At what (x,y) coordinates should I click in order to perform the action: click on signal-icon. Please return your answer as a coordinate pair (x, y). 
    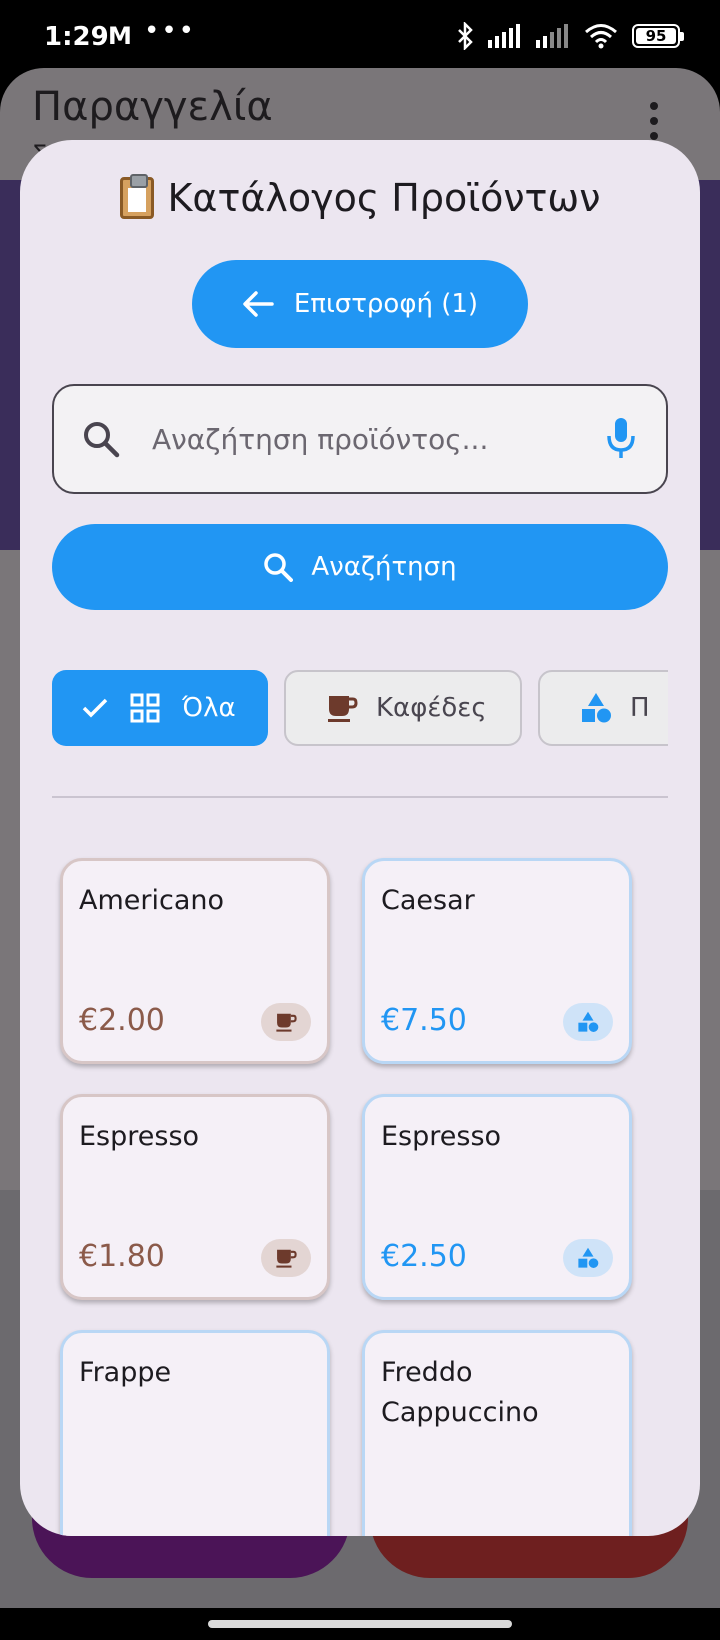
    Looking at the image, I should click on (504, 36).